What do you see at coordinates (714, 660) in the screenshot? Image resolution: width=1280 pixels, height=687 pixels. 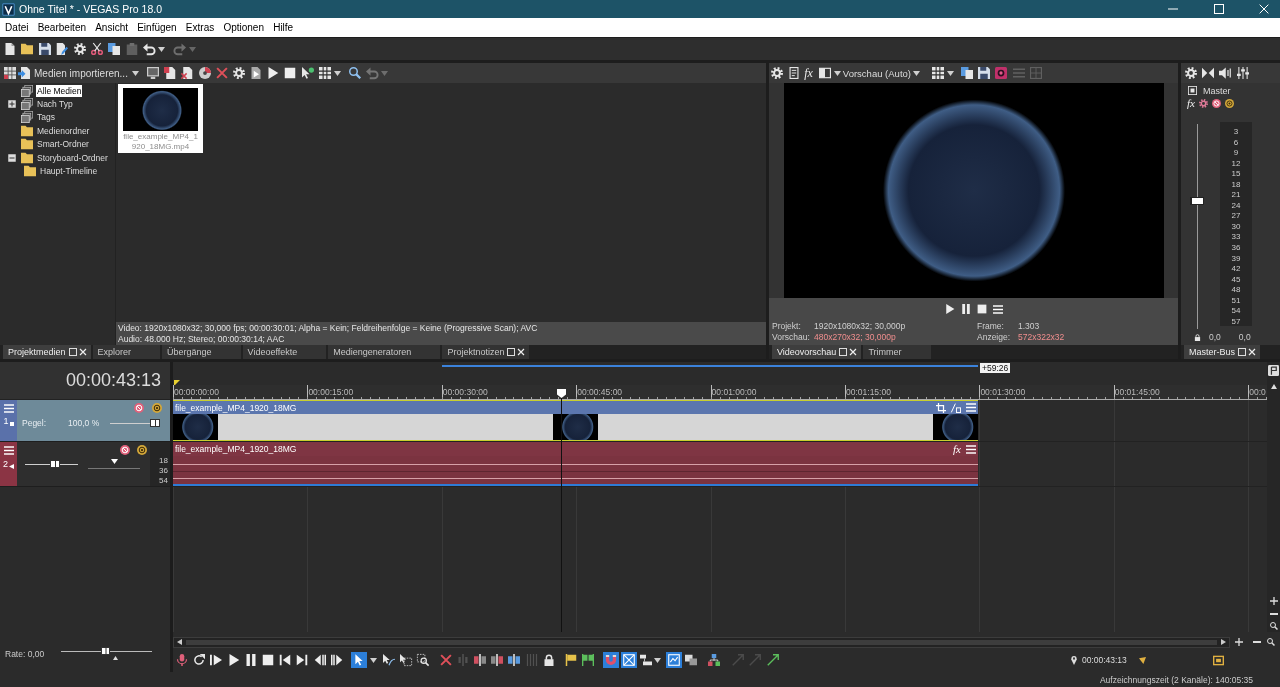 I see `linked-squares-icon` at bounding box center [714, 660].